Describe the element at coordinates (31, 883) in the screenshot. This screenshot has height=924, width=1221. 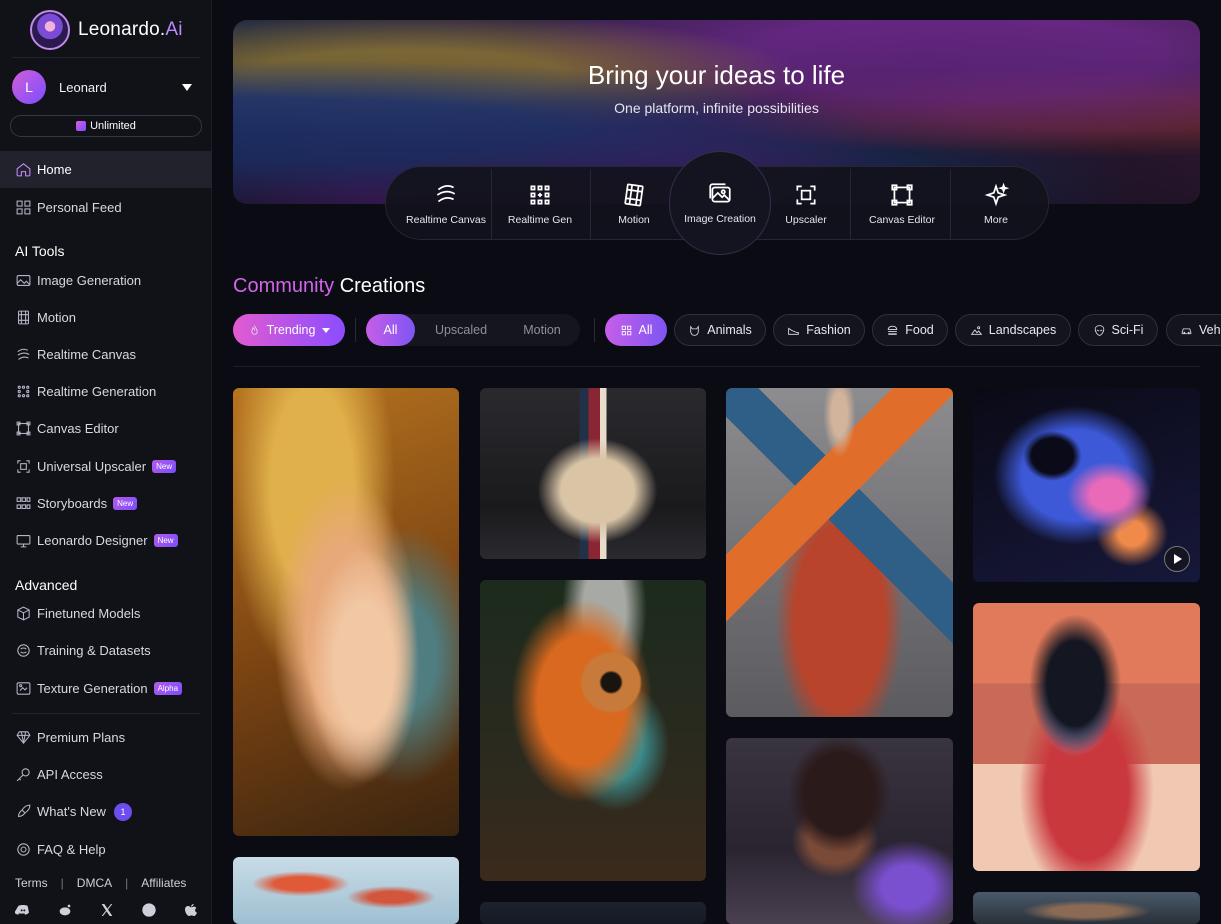
I see `terms-link: Terms` at that location.